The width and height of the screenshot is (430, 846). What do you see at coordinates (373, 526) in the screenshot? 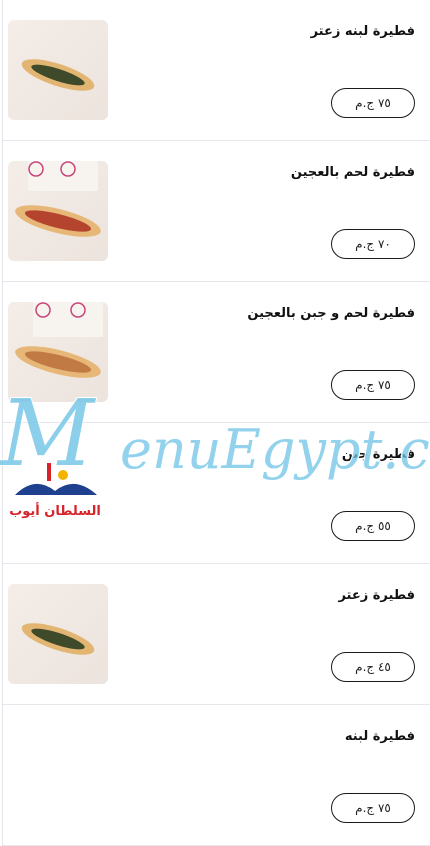
I see `price-button: ٥٥ ج.م` at bounding box center [373, 526].